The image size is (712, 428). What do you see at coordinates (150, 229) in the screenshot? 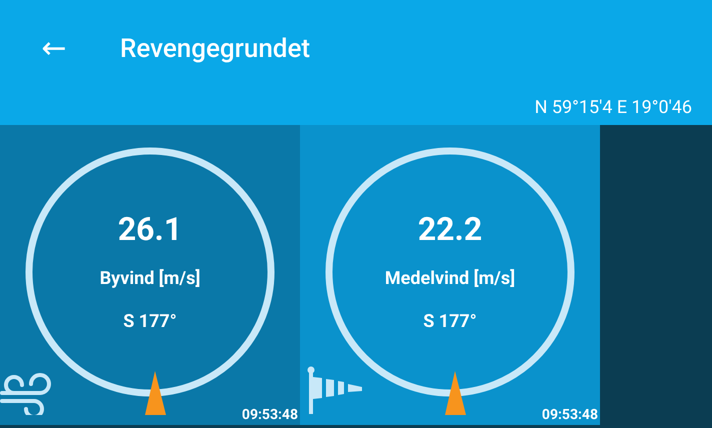
I see `wind-value: 26.1` at bounding box center [150, 229].